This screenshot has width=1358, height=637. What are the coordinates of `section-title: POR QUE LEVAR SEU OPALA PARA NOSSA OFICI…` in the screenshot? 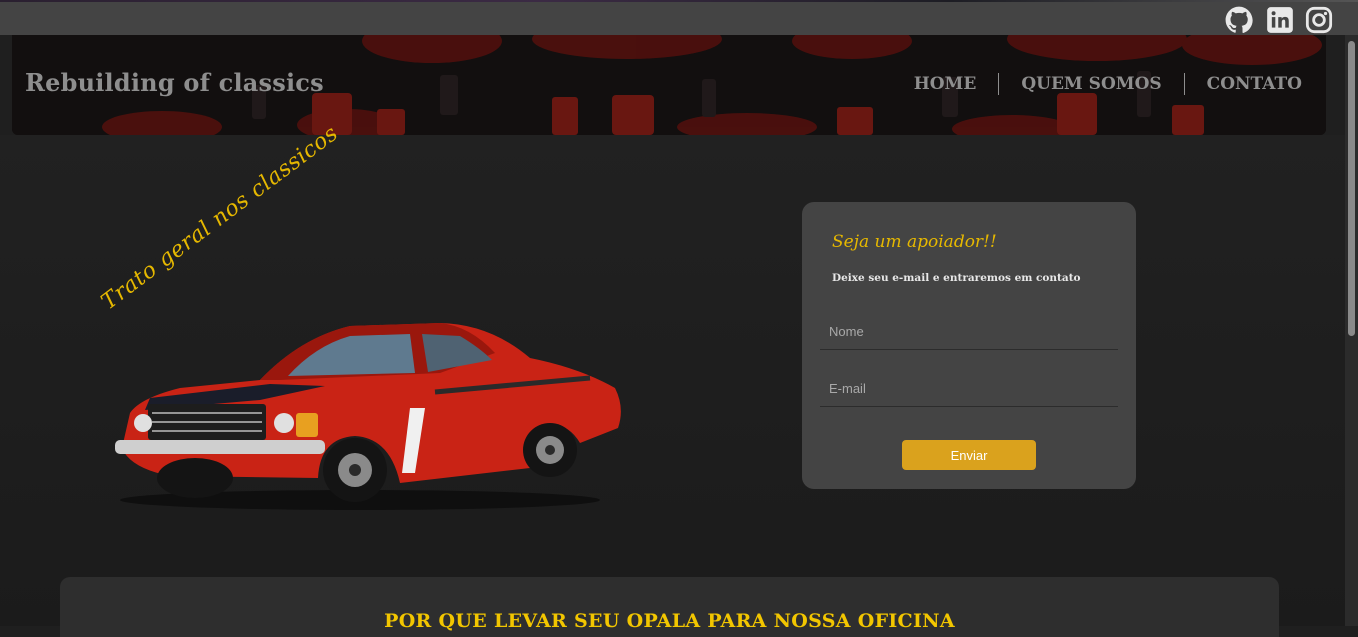 It's located at (669, 621).